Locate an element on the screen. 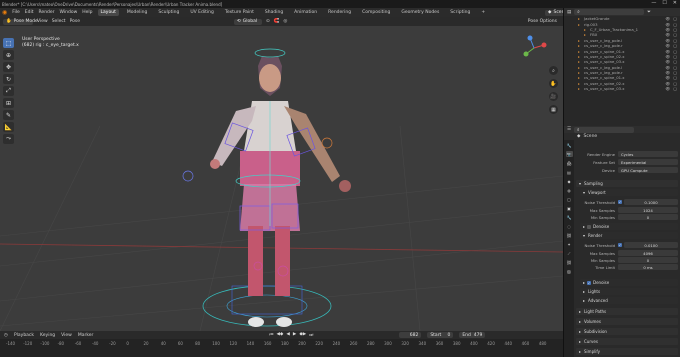 The image size is (680, 357). minimize-button: — is located at coordinates (653, 3).